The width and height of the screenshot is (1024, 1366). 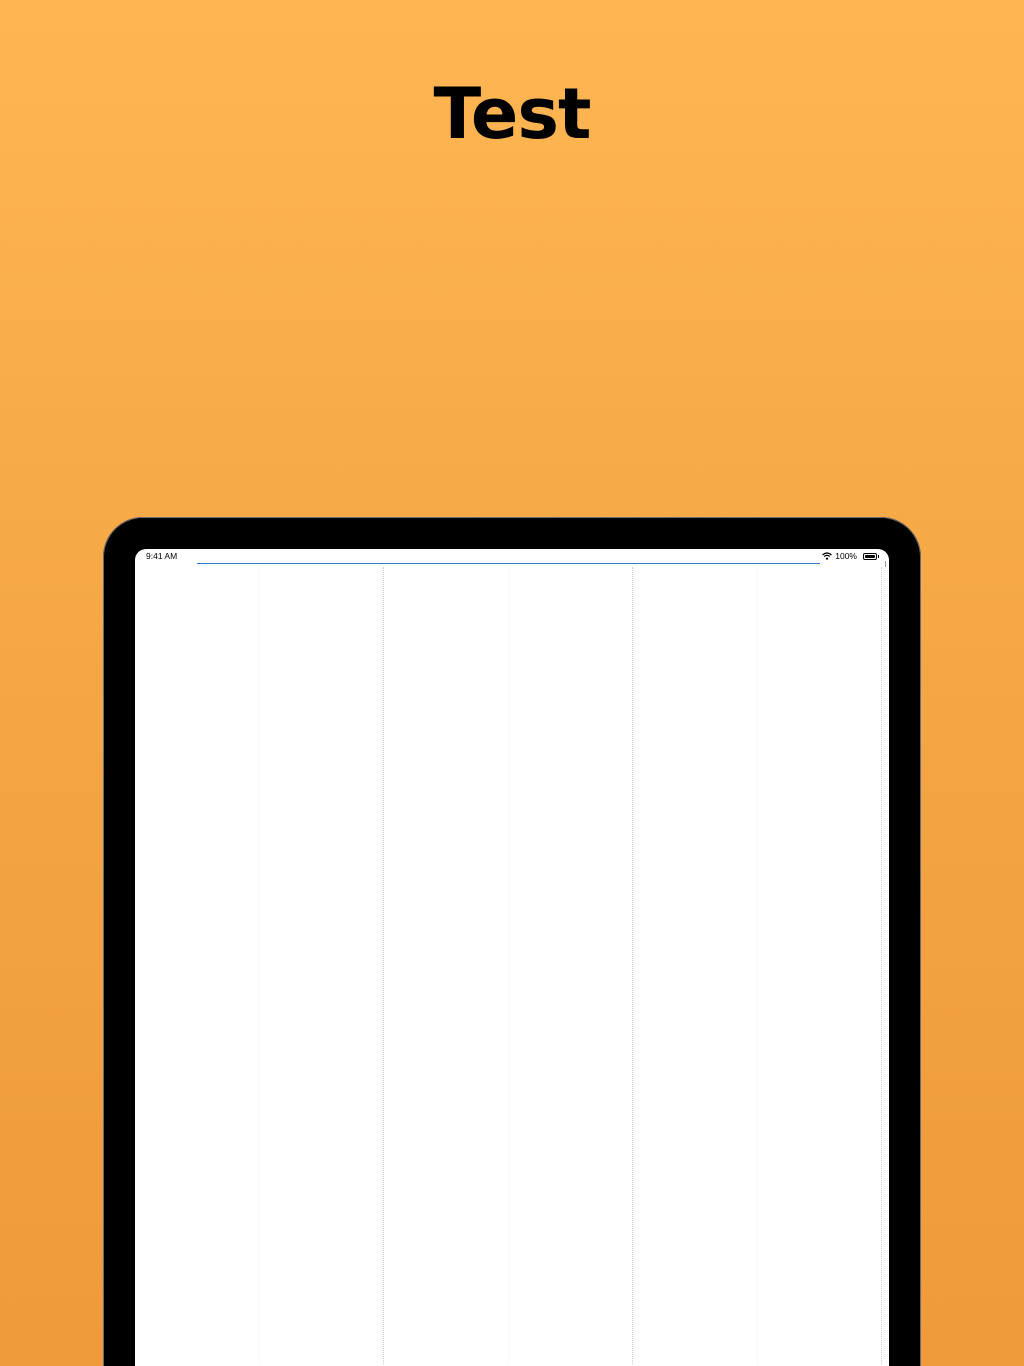 What do you see at coordinates (846, 556) in the screenshot?
I see `battery-percentage: 100%` at bounding box center [846, 556].